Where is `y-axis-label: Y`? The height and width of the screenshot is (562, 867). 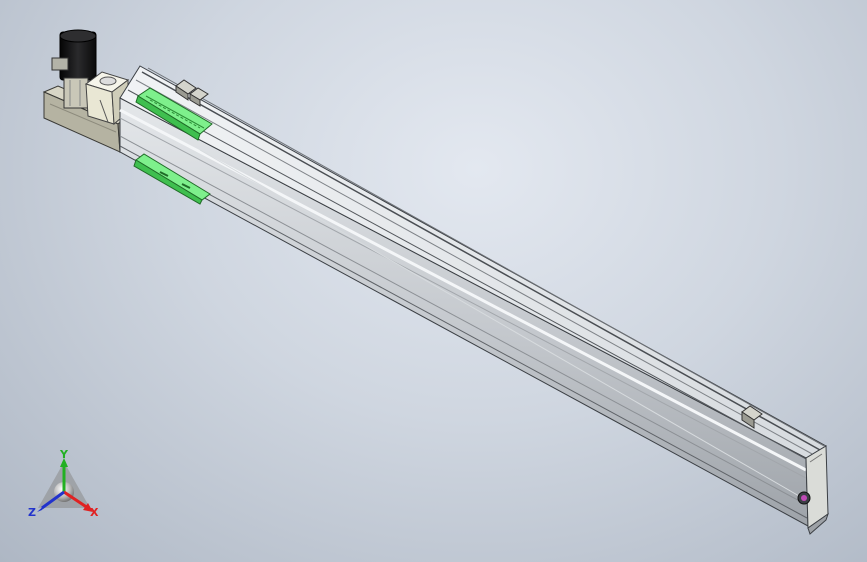
y-axis-label: Y is located at coordinates (64, 454).